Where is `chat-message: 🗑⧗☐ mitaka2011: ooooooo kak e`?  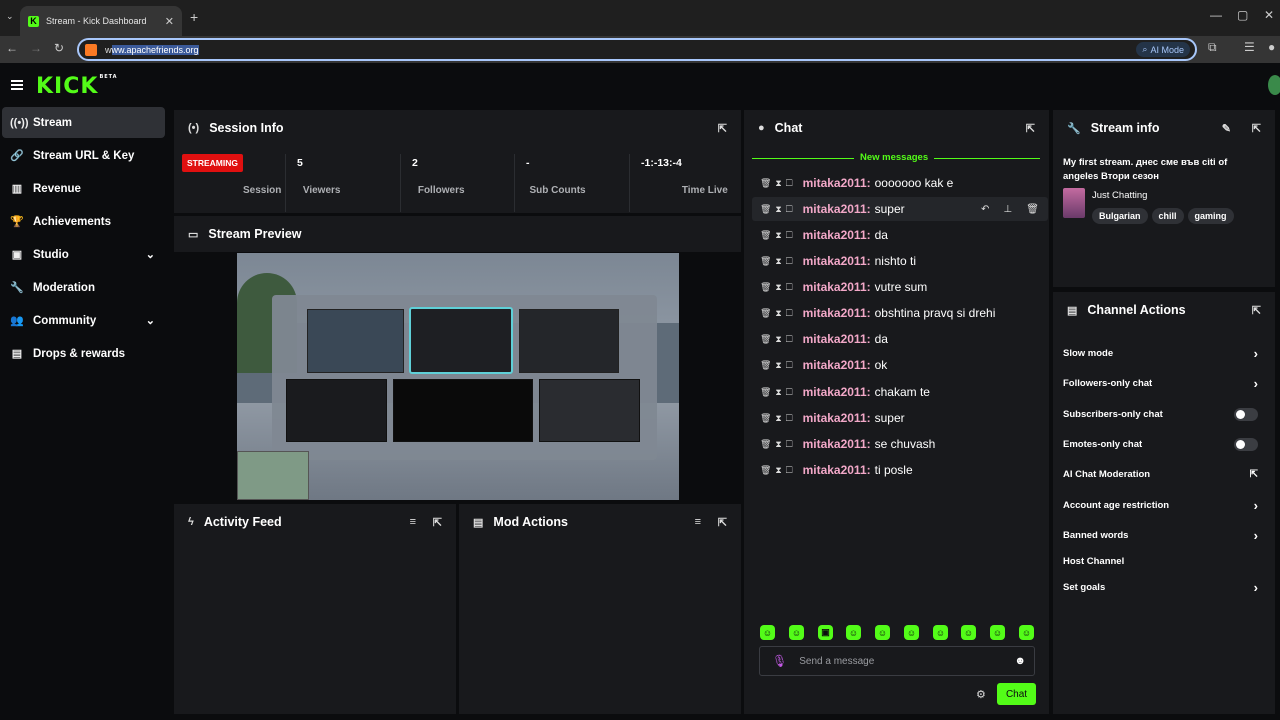
chat-message: 🗑⧗☐ mitaka2011: ooooooo kak e is located at coordinates (856, 183).